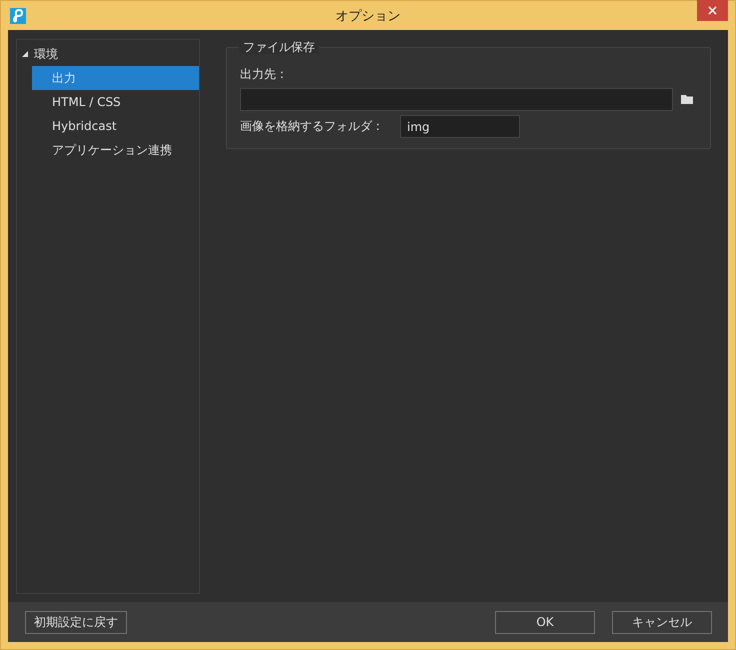 This screenshot has height=650, width=736. I want to click on field-label: 出力先 :, so click(262, 74).